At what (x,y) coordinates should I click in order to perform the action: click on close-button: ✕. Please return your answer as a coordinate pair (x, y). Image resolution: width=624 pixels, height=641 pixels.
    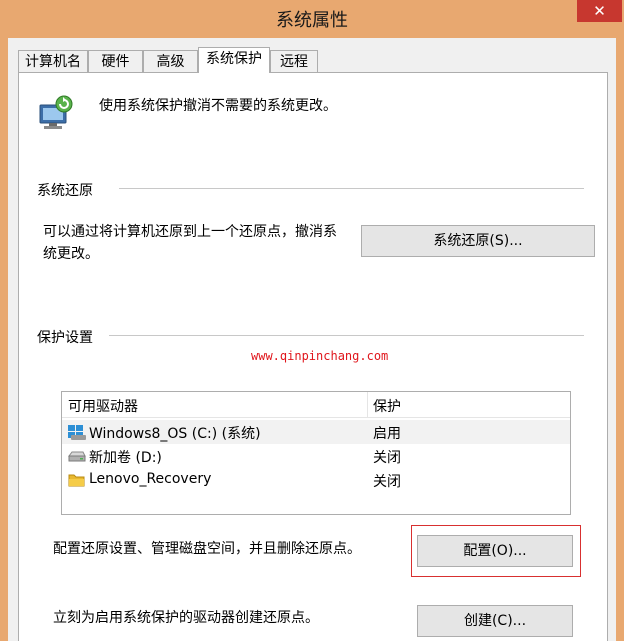
    Looking at the image, I should click on (599, 11).